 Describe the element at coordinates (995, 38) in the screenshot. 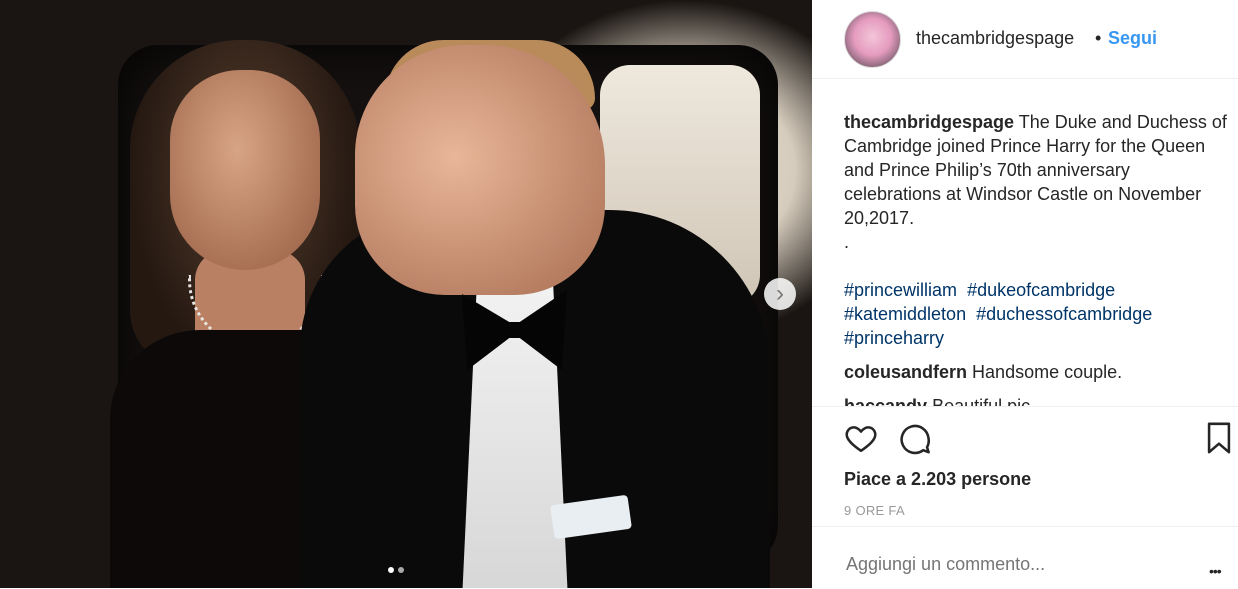

I see `header-username: thecambridgespage` at that location.